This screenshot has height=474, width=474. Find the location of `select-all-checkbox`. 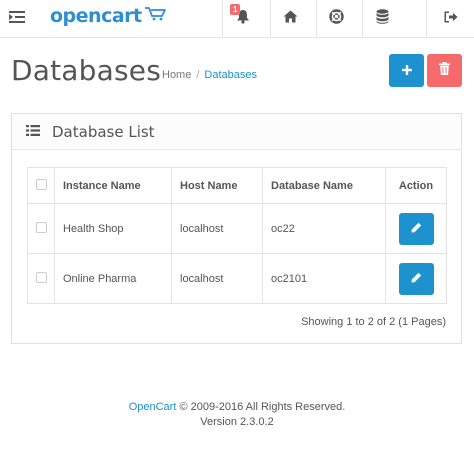

select-all-checkbox is located at coordinates (41, 184).